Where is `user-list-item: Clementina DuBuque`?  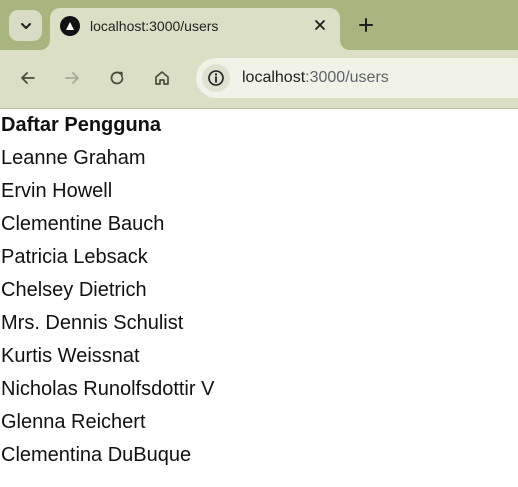
user-list-item: Clementina DuBuque is located at coordinates (96, 455).